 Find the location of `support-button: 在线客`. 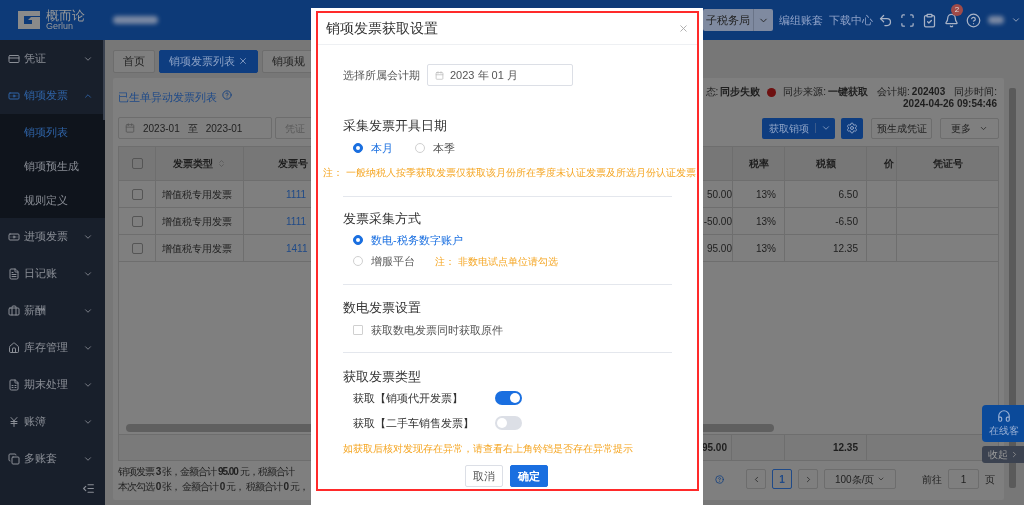

support-button: 在线客 is located at coordinates (1003, 423).